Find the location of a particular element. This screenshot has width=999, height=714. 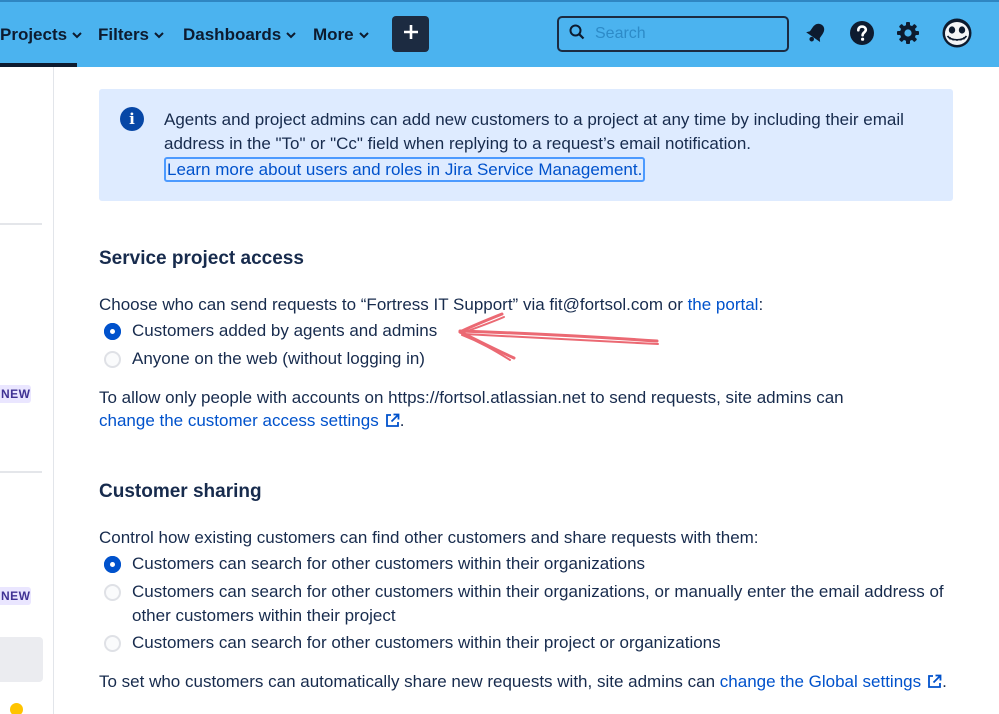

nav-dashboards: Dashboards is located at coordinates (239, 35).